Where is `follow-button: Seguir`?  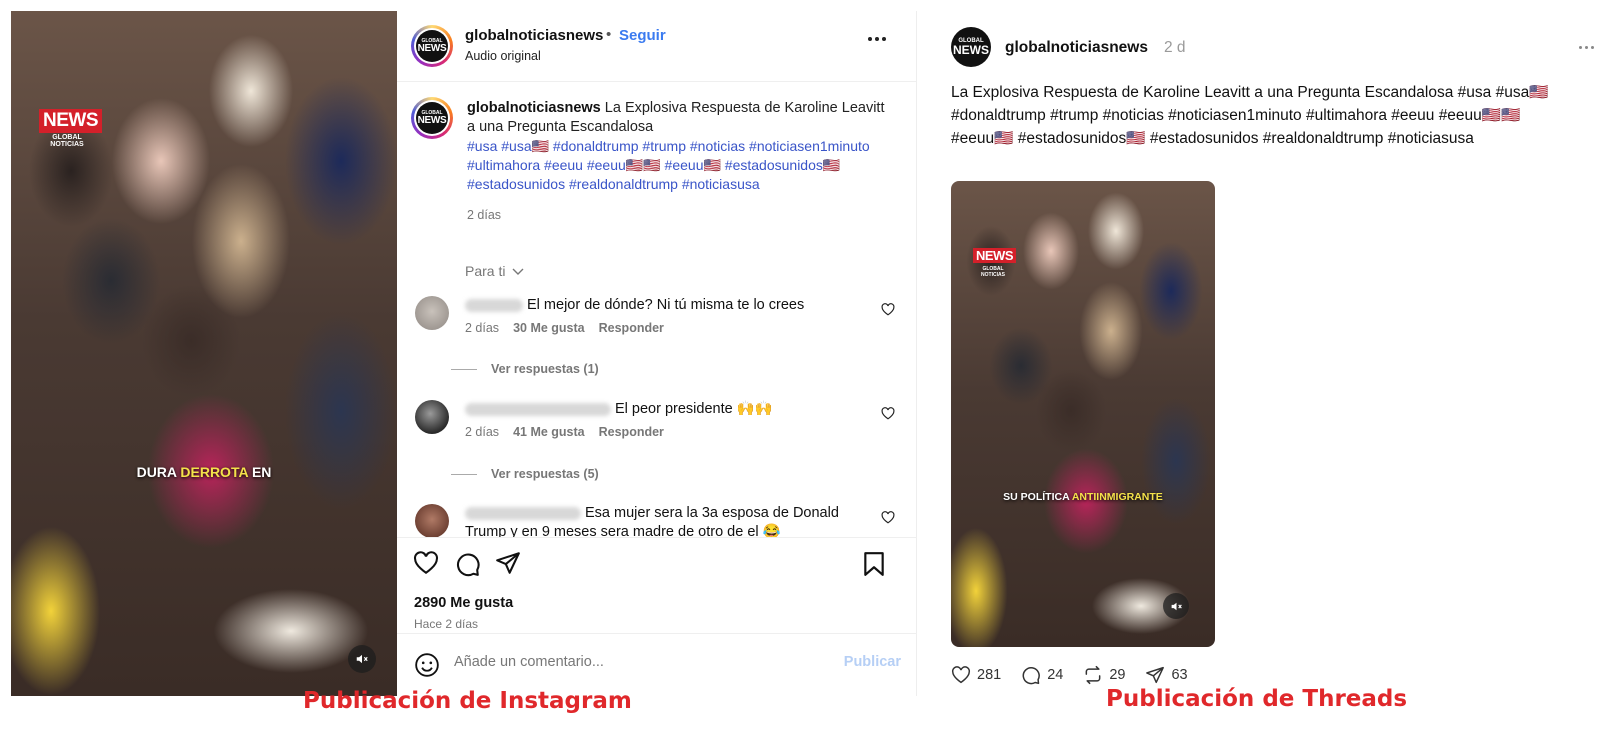 follow-button: Seguir is located at coordinates (642, 35).